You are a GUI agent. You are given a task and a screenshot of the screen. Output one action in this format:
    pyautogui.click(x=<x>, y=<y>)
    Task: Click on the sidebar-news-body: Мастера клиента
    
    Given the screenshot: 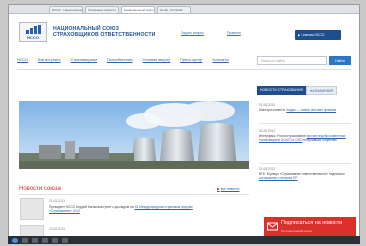 What is the action you would take?
    pyautogui.click(x=272, y=110)
    